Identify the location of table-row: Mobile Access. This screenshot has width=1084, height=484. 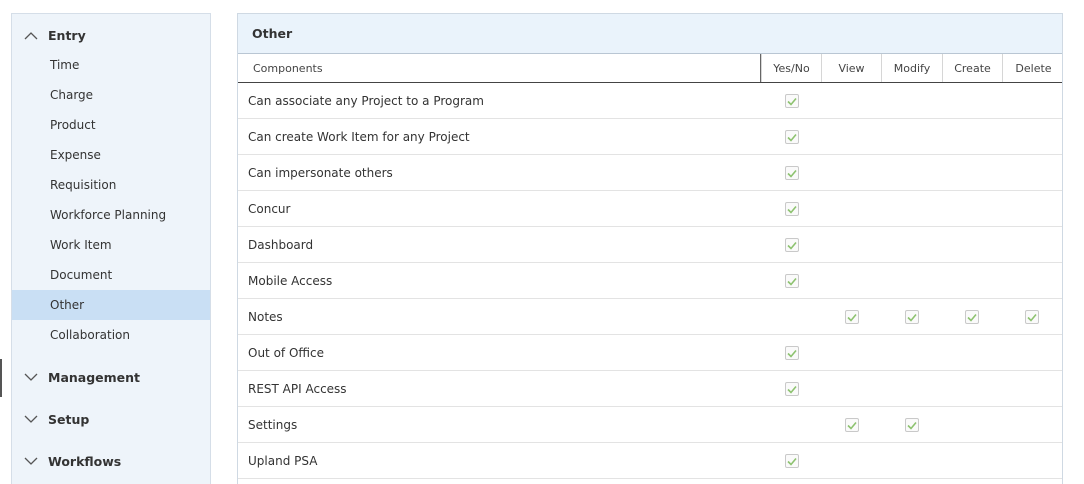
(650, 281).